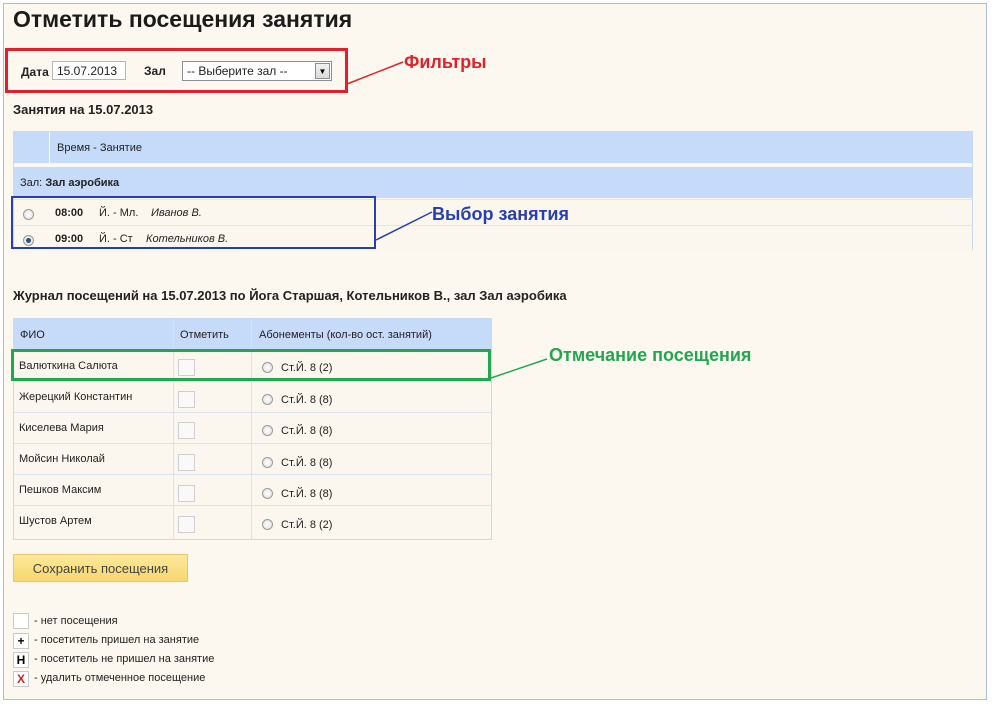 The height and width of the screenshot is (705, 992). Describe the element at coordinates (650, 355) in the screenshot. I see `attendance-annotation-label: Отмечание посещения` at that location.